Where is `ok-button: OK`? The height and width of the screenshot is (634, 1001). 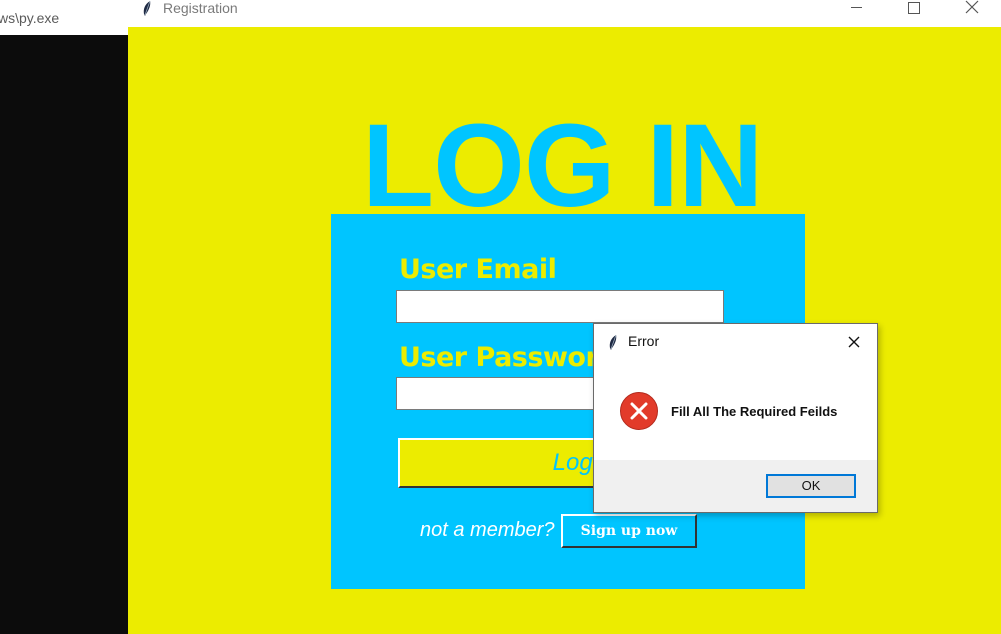
ok-button: OK is located at coordinates (811, 486).